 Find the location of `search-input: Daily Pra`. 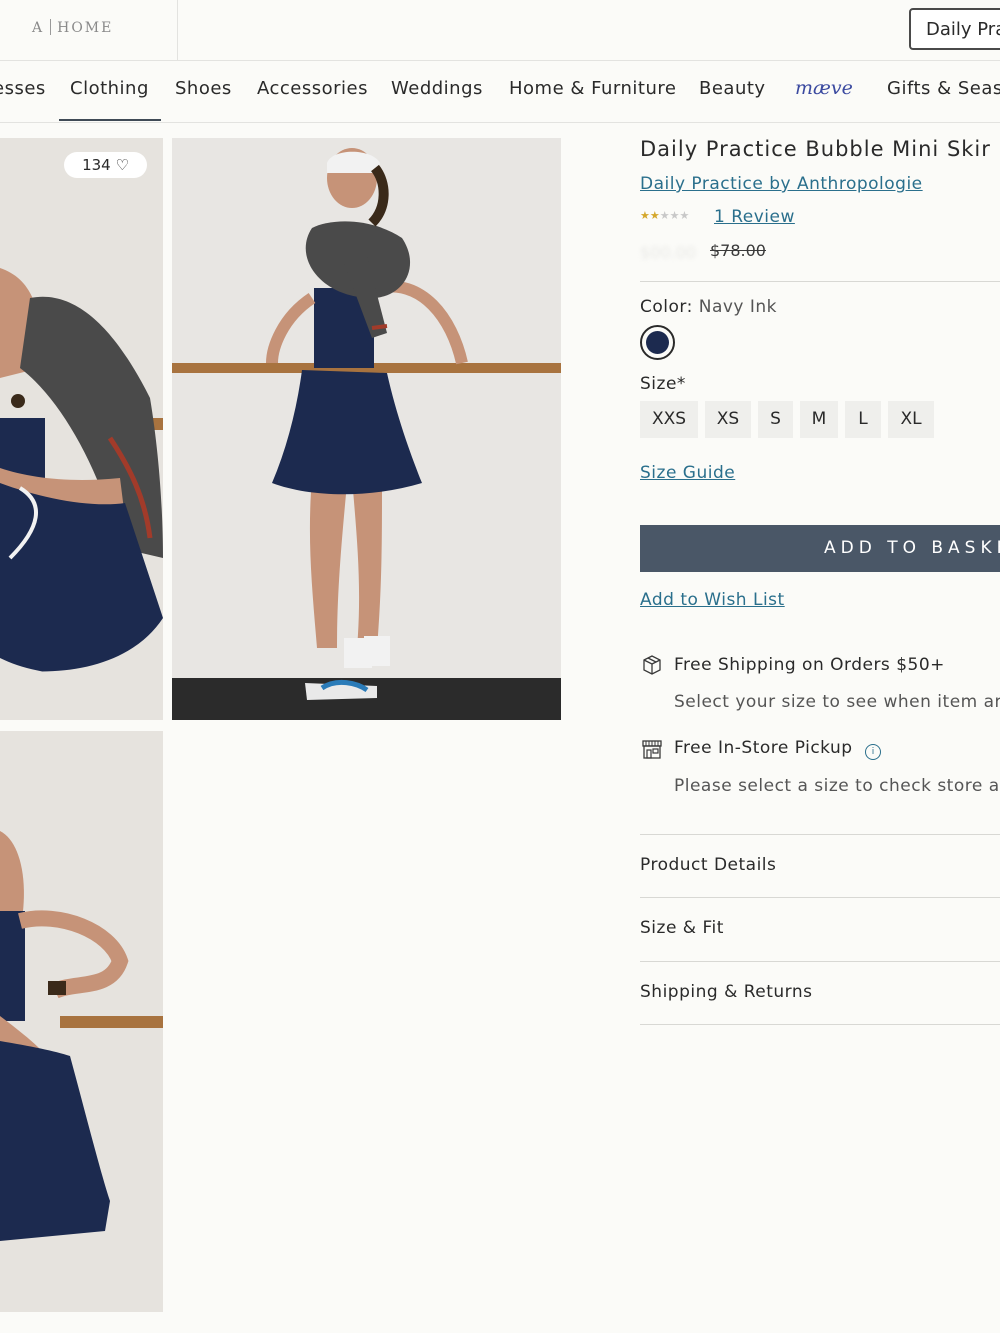

search-input: Daily Pra is located at coordinates (954, 29).